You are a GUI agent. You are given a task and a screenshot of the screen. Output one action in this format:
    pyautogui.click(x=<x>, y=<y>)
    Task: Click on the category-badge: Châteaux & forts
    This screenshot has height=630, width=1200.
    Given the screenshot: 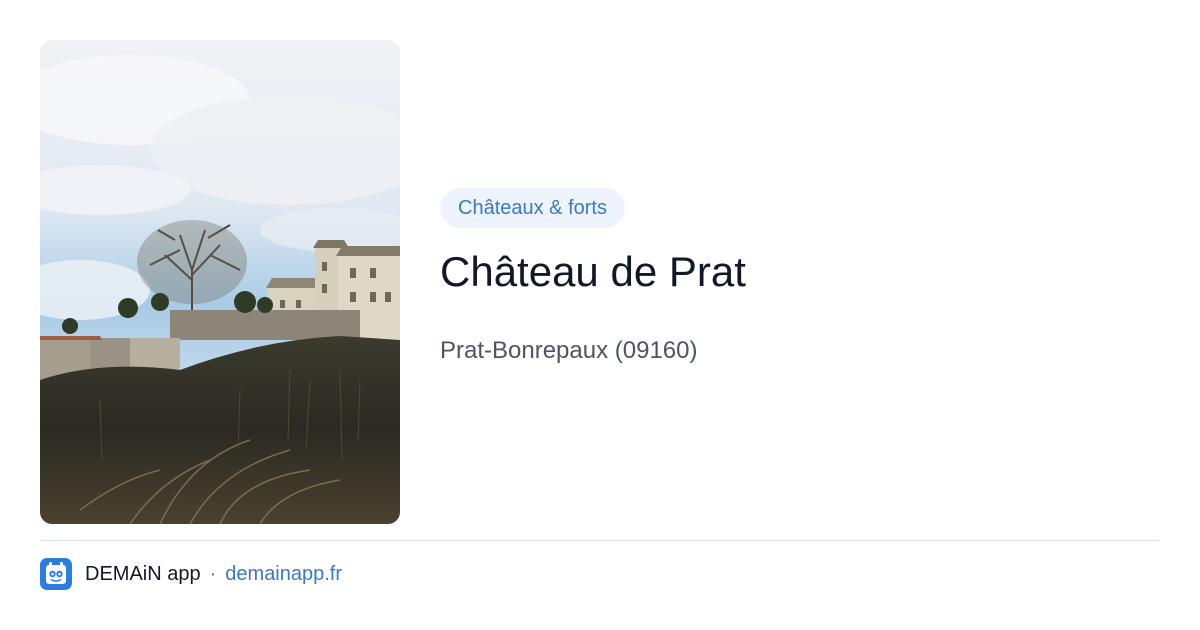 What is the action you would take?
    pyautogui.click(x=532, y=208)
    